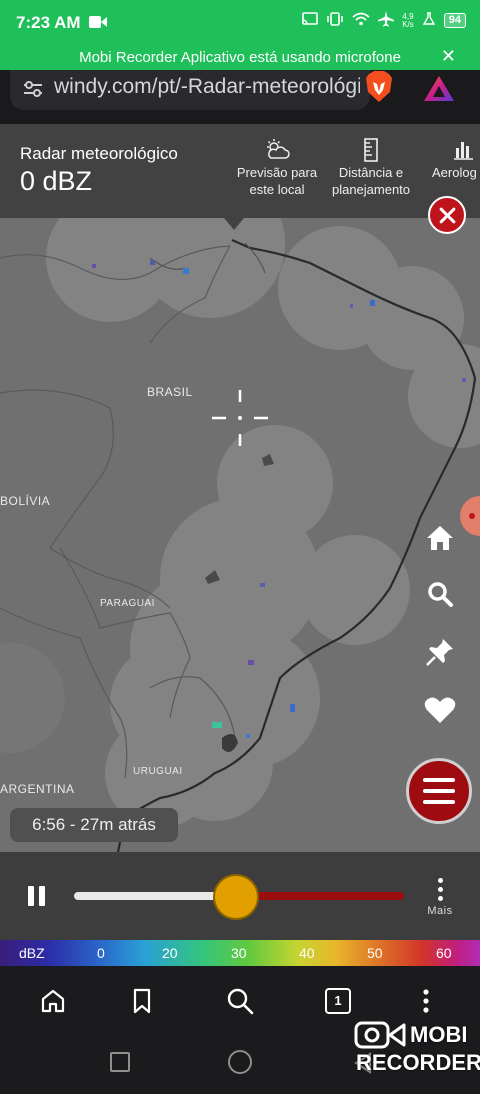 Image resolution: width=480 pixels, height=1094 pixels. What do you see at coordinates (37, 789) in the screenshot?
I see `map-label-argentina: ARGENTINA` at bounding box center [37, 789].